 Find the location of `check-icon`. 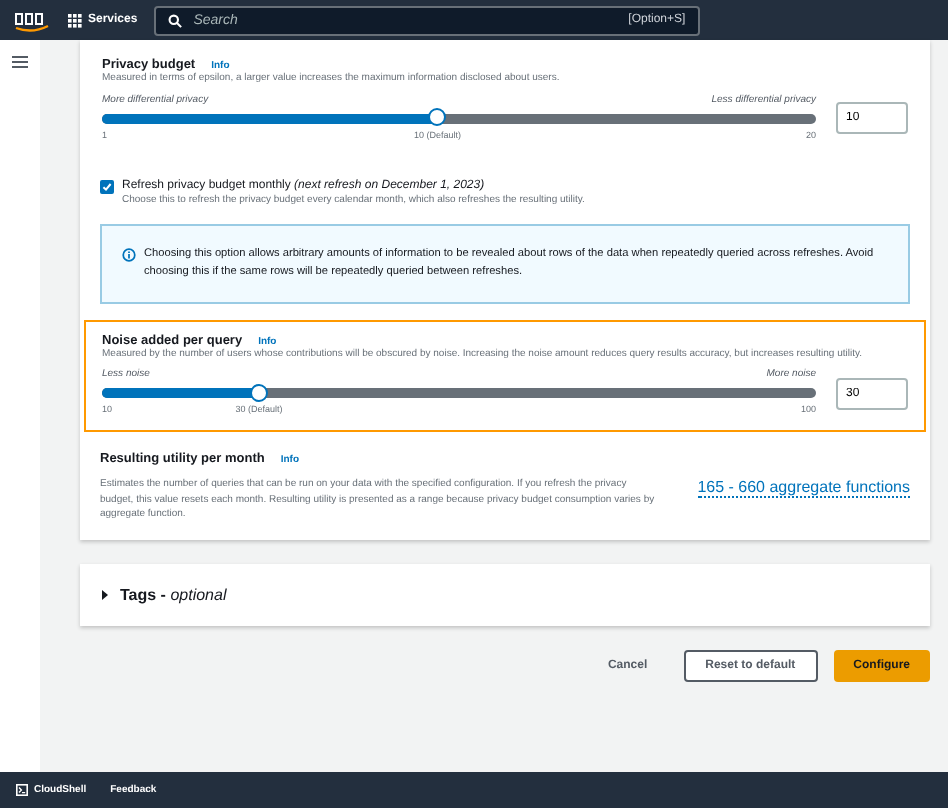

check-icon is located at coordinates (107, 186).